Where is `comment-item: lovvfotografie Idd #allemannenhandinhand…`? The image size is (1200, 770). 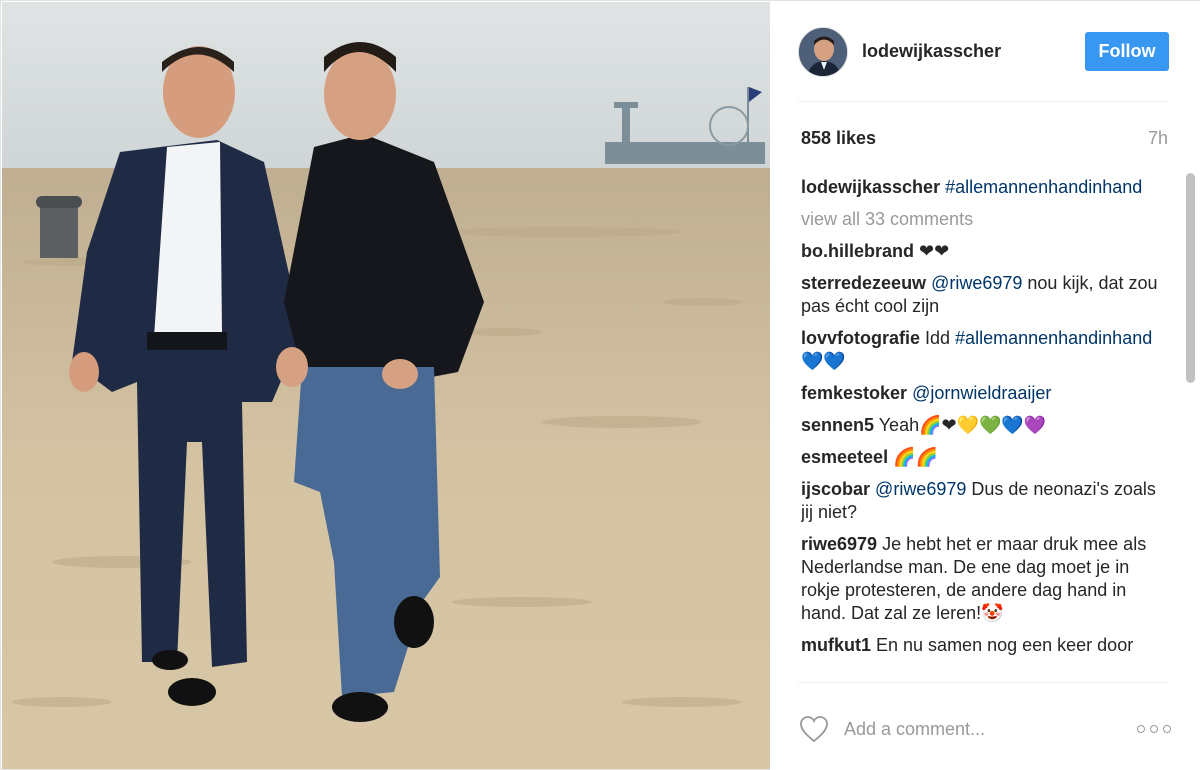
comment-item: lovvfotografie Idd #allemannenhandinhand… is located at coordinates (981, 350).